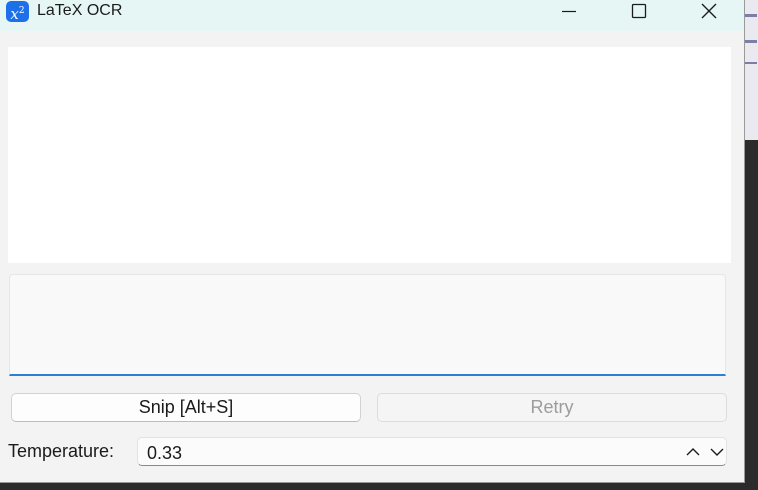 This screenshot has width=758, height=490. I want to click on maximize-icon, so click(639, 11).